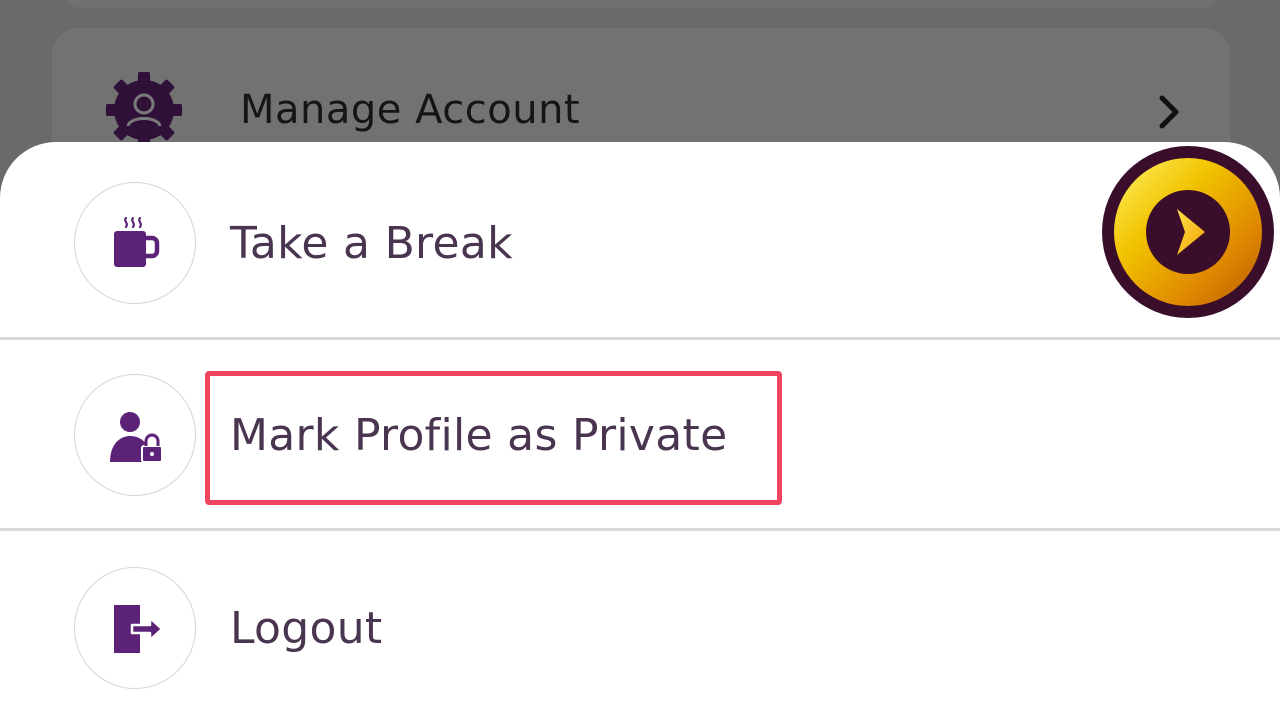 Image resolution: width=1280 pixels, height=720 pixels. Describe the element at coordinates (306, 628) in the screenshot. I see `logout-label: Logout` at that location.